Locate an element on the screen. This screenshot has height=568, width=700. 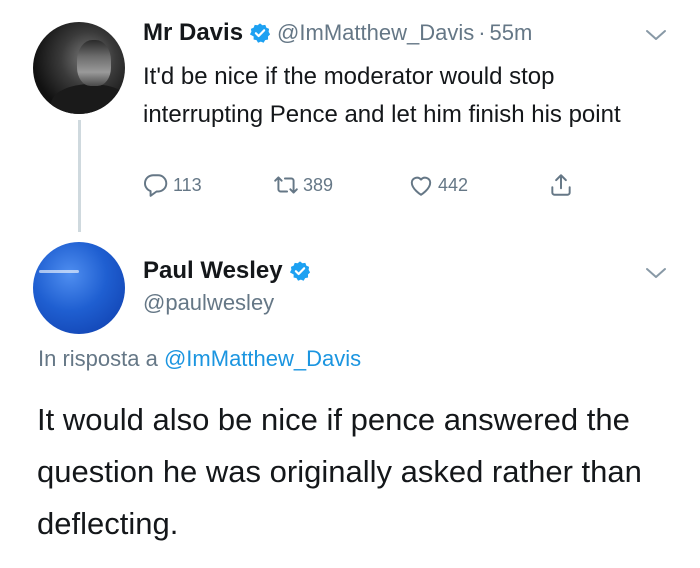
share-button is located at coordinates (563, 185).